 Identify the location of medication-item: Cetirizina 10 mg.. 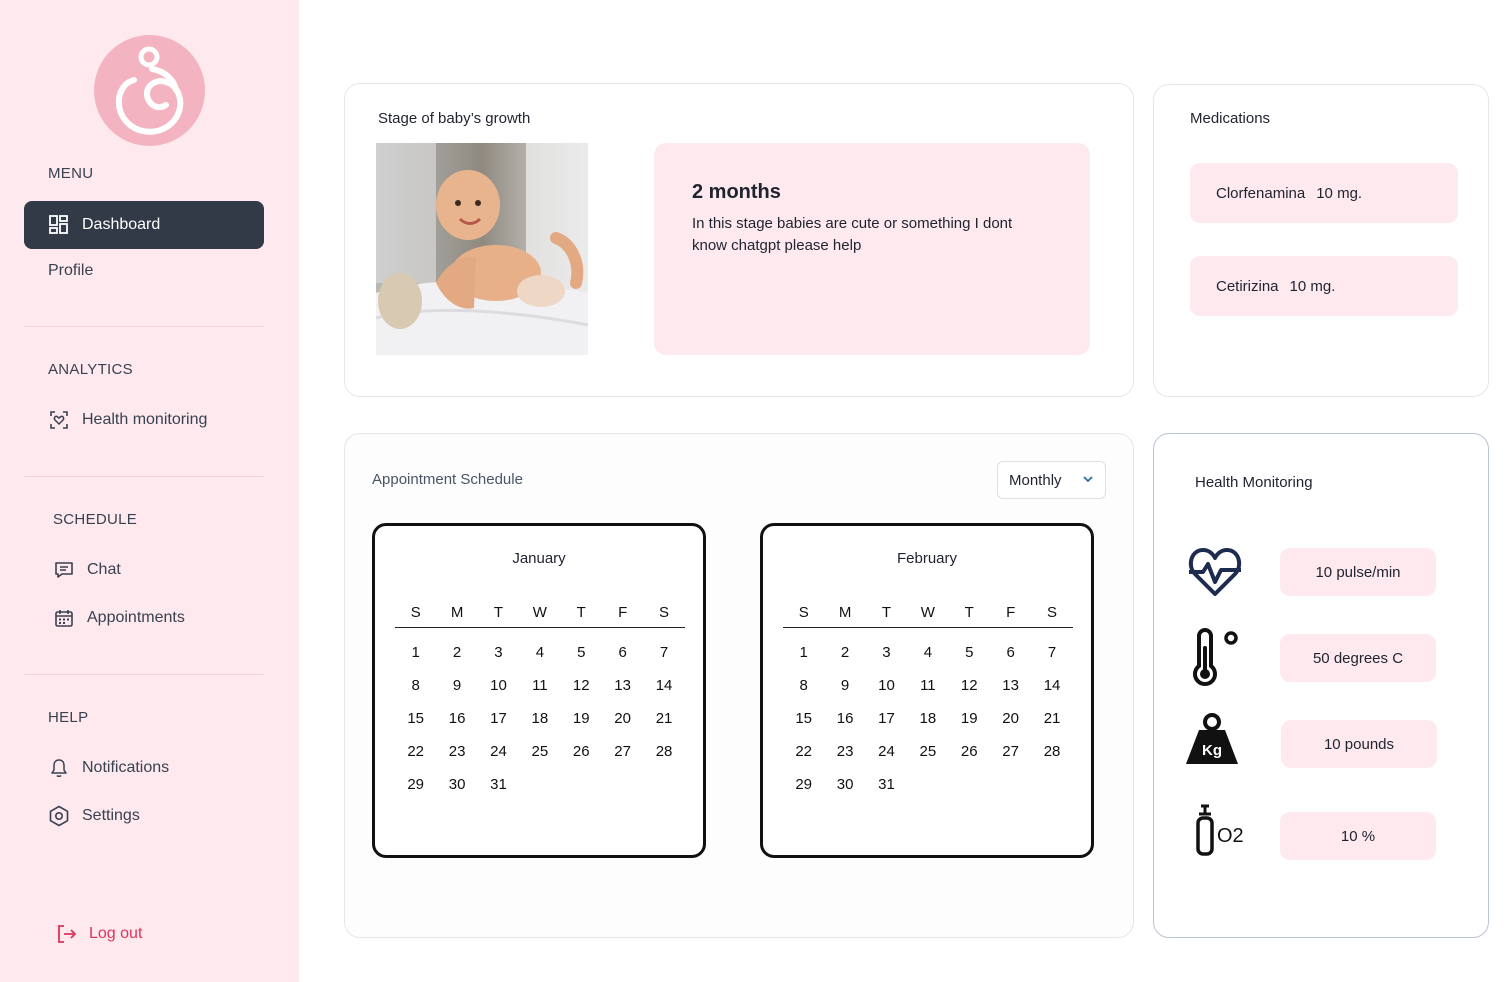
(1324, 286).